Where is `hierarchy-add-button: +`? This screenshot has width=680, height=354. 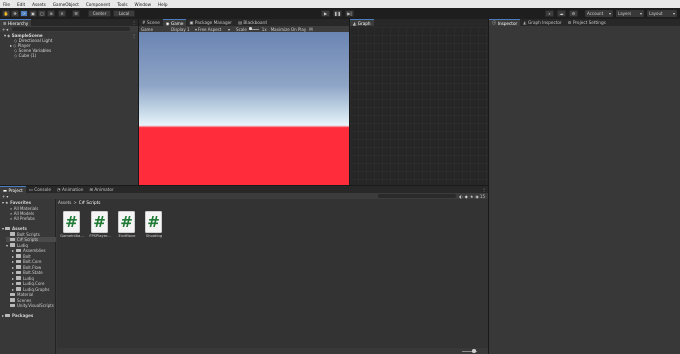 hierarchy-add-button: + is located at coordinates (3, 29).